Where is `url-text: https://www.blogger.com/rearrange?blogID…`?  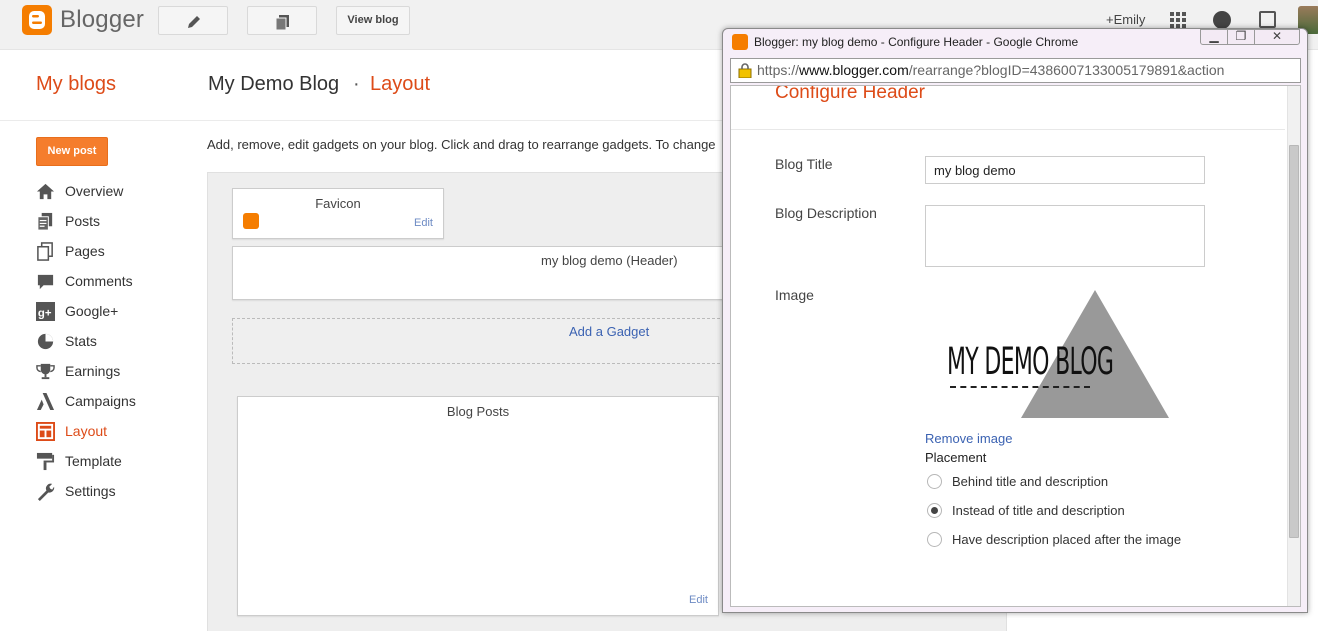 url-text: https://www.blogger.com/rearrange?blogID… is located at coordinates (1027, 70).